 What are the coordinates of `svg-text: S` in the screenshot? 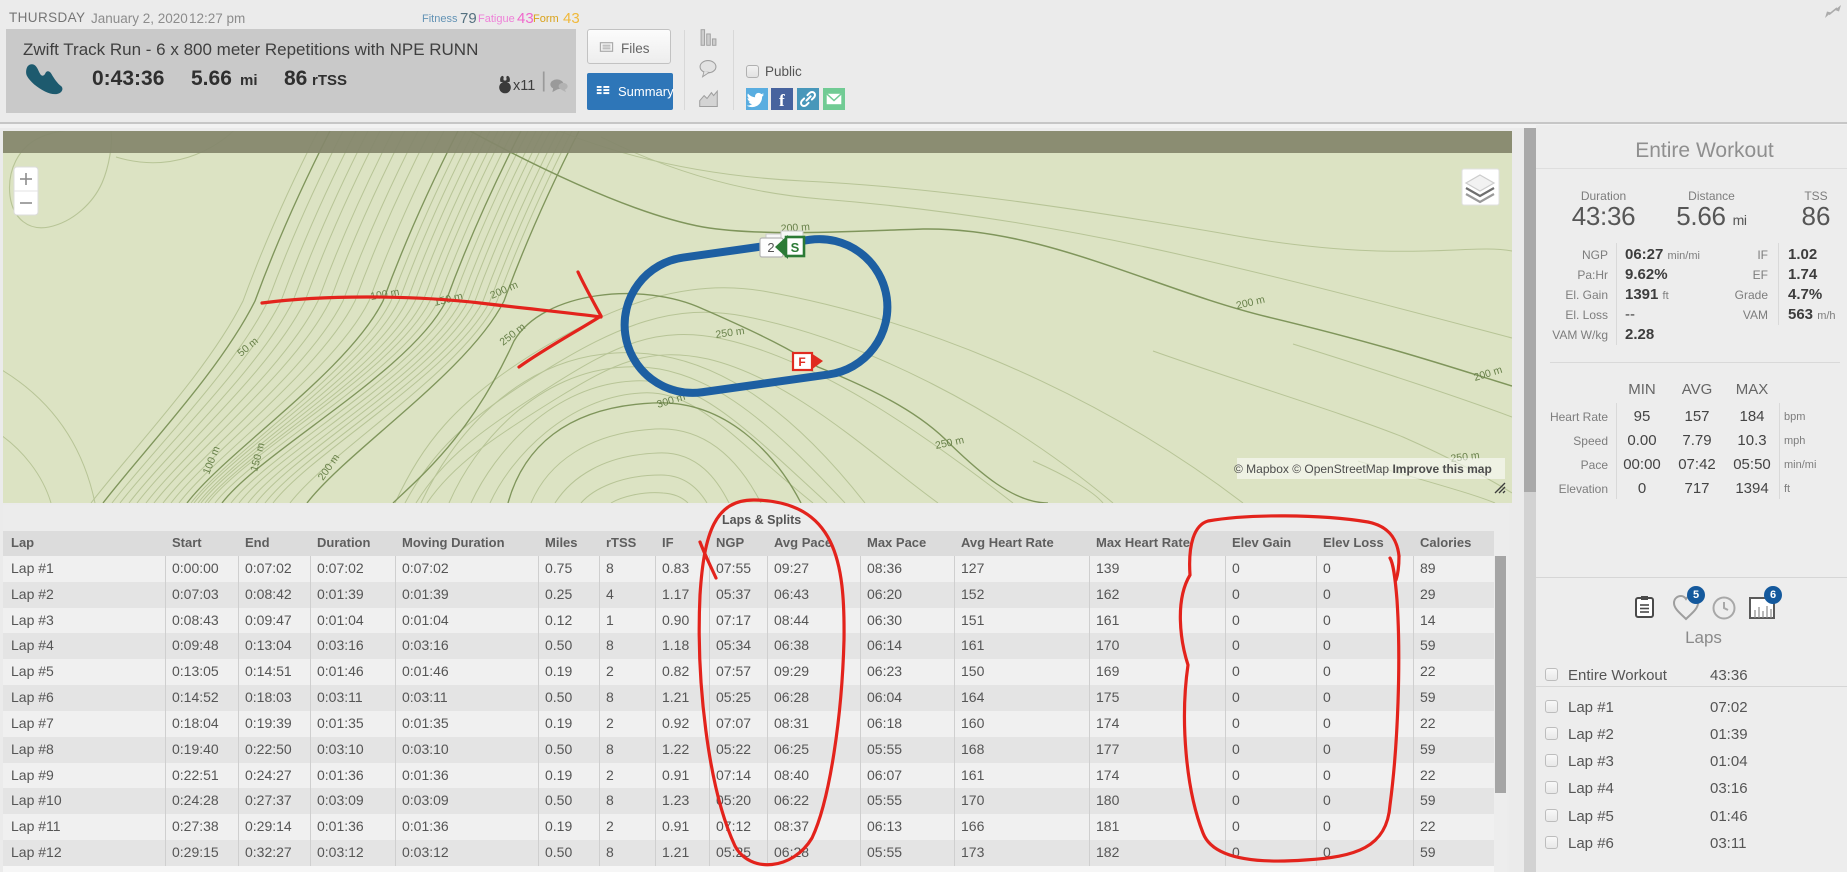 It's located at (795, 247).